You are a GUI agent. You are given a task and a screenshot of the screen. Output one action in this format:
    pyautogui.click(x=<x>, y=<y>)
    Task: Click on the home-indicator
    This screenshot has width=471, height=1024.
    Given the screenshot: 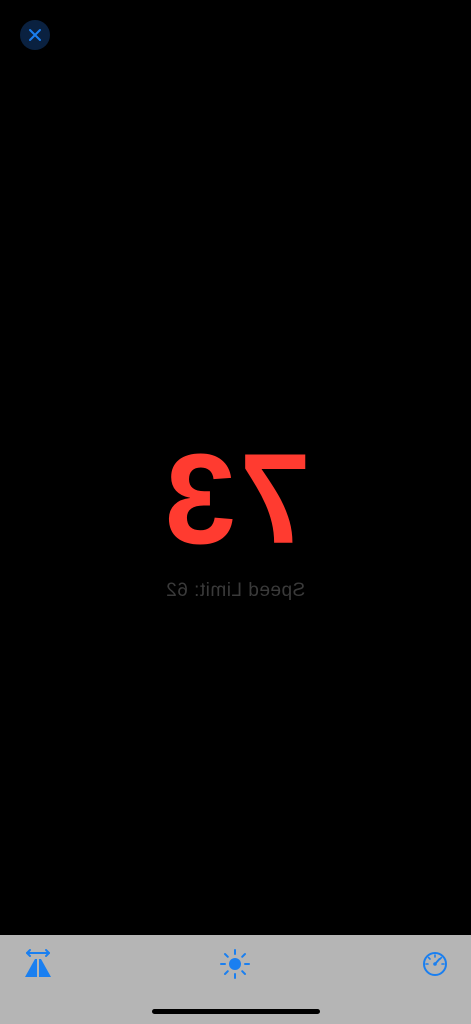 What is the action you would take?
    pyautogui.click(x=236, y=1011)
    